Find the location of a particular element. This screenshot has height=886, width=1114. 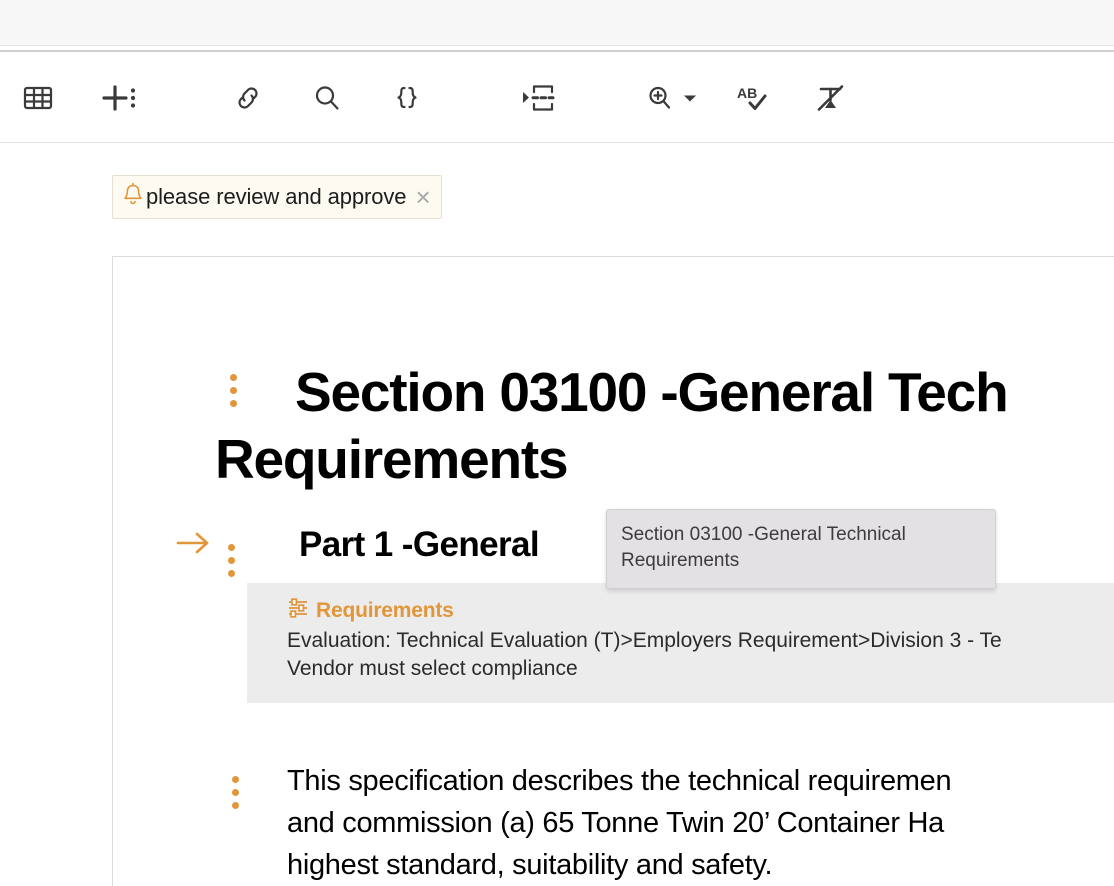

page-title-line2: Requirements is located at coordinates (392, 459).